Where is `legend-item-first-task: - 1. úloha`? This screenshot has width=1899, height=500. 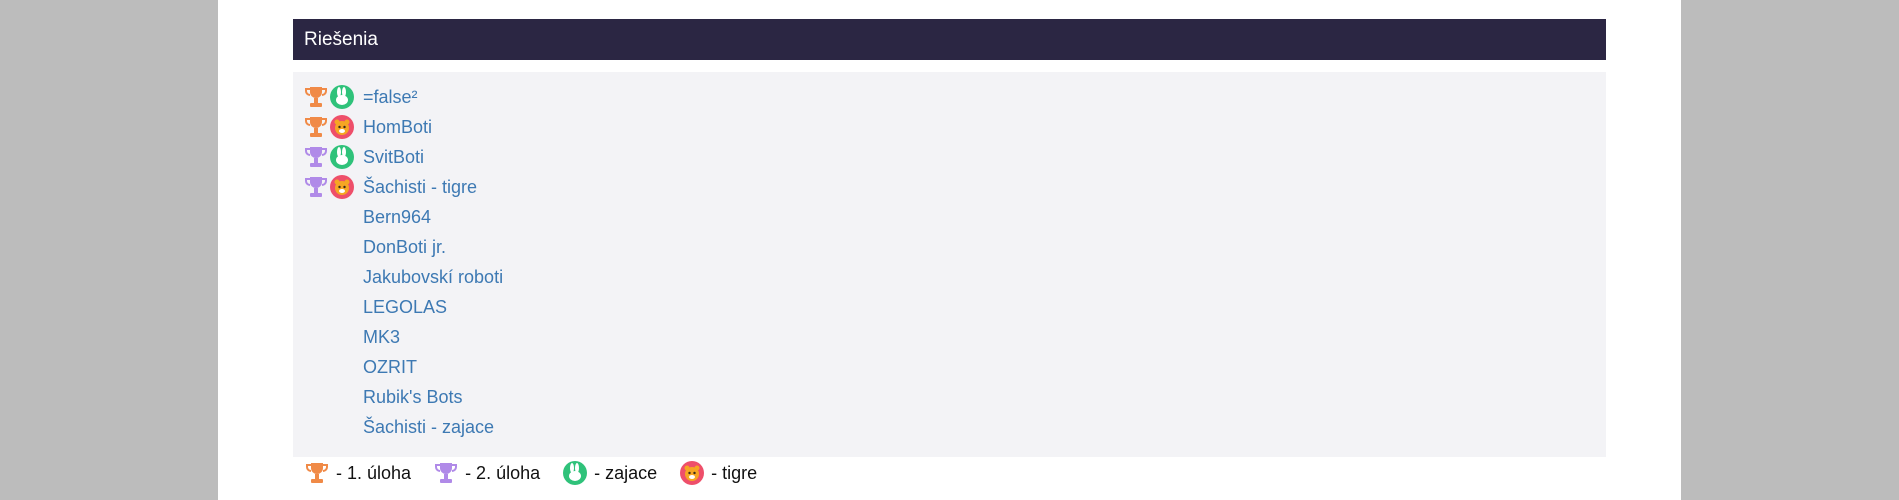 legend-item-first-task: - 1. úloha is located at coordinates (357, 473).